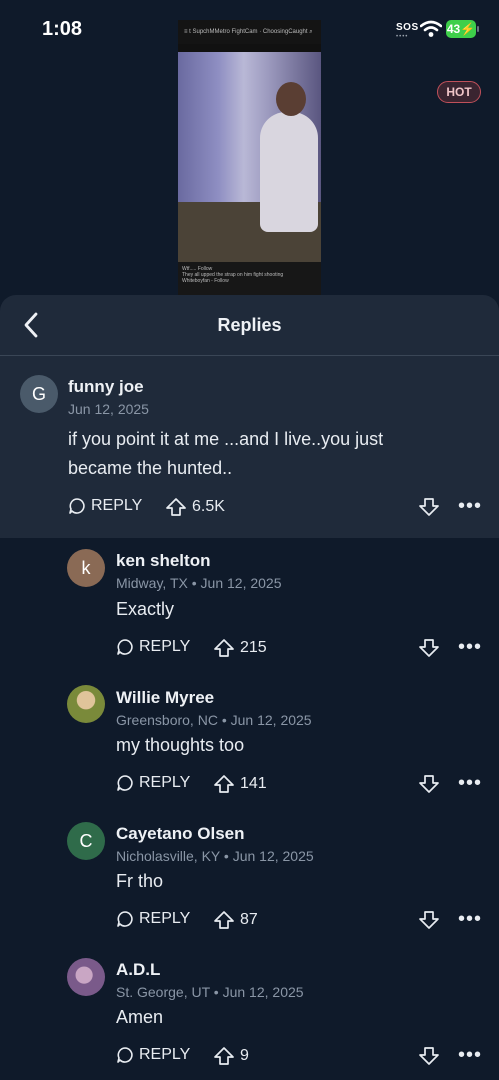 This screenshot has height=1080, width=499. Describe the element at coordinates (165, 698) in the screenshot. I see `comment-author: Willie Myree` at that location.